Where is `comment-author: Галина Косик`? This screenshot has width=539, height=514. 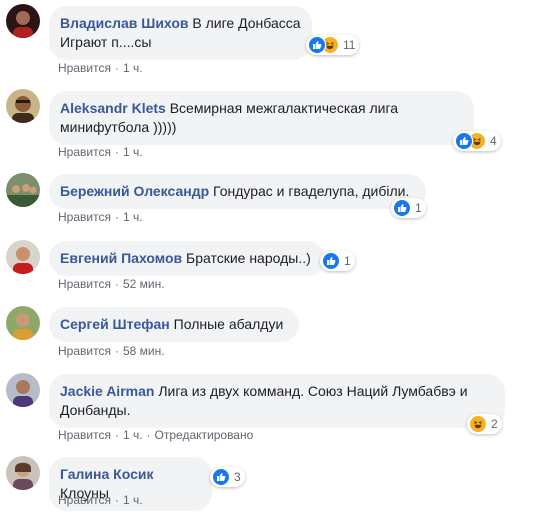 comment-author: Галина Косик is located at coordinates (106, 474).